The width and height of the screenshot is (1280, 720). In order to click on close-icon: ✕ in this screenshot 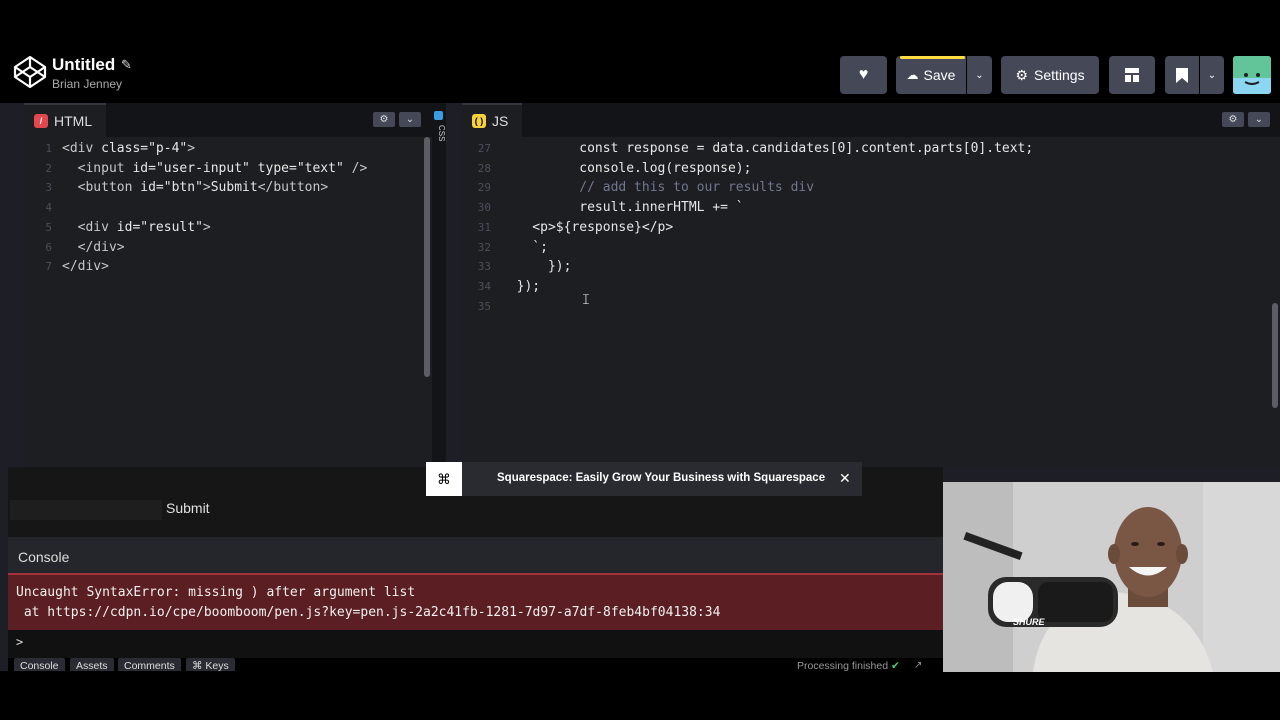, I will do `click(845, 478)`.